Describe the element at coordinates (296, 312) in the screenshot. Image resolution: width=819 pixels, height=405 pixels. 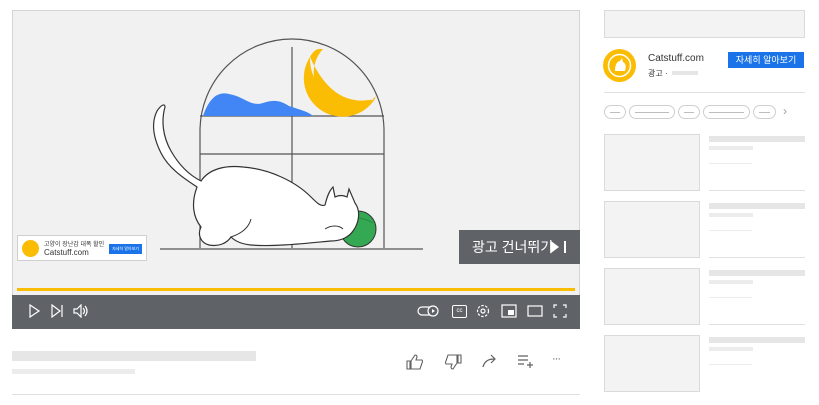
I see `player-control-bar: cc` at that location.